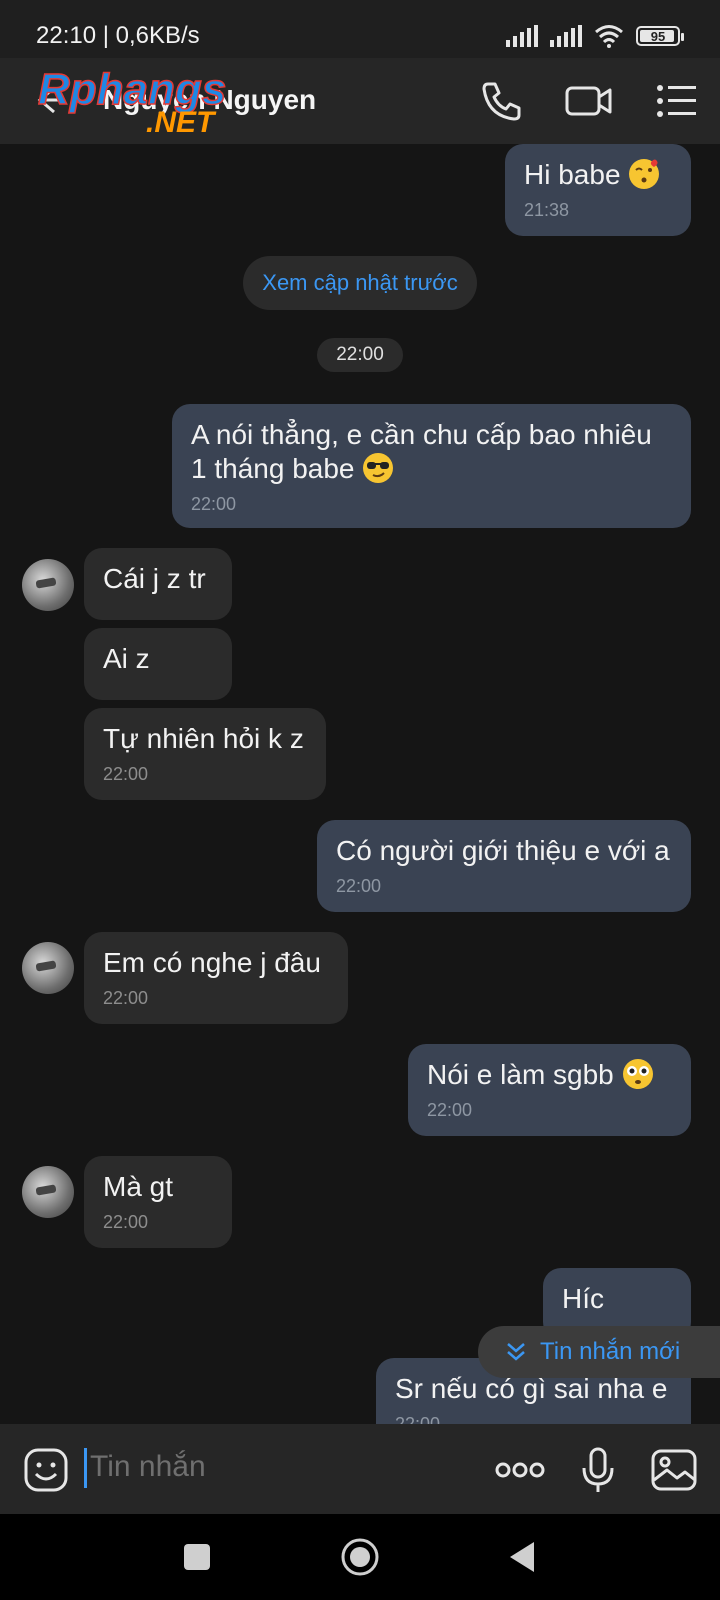 This screenshot has width=720, height=1600. What do you see at coordinates (203, 738) in the screenshot?
I see `message-text: Tự nhiên hỏi k z` at bounding box center [203, 738].